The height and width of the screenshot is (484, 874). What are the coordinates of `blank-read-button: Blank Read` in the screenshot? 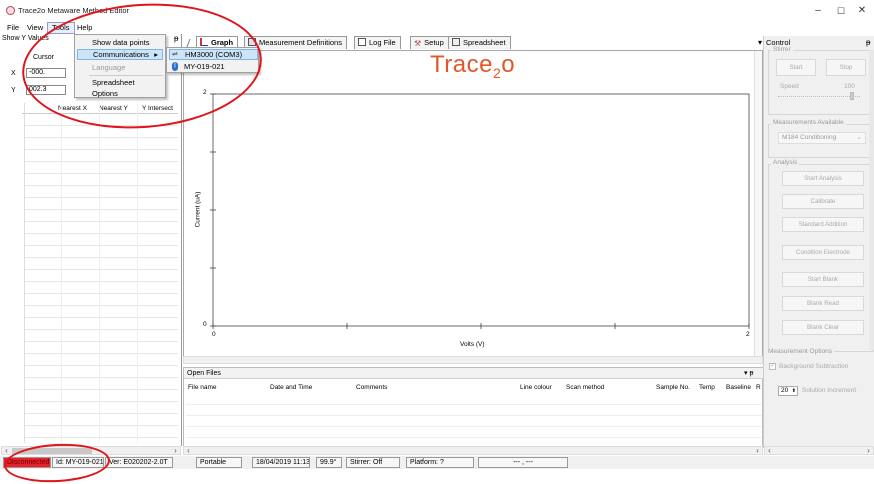 It's located at (823, 303).